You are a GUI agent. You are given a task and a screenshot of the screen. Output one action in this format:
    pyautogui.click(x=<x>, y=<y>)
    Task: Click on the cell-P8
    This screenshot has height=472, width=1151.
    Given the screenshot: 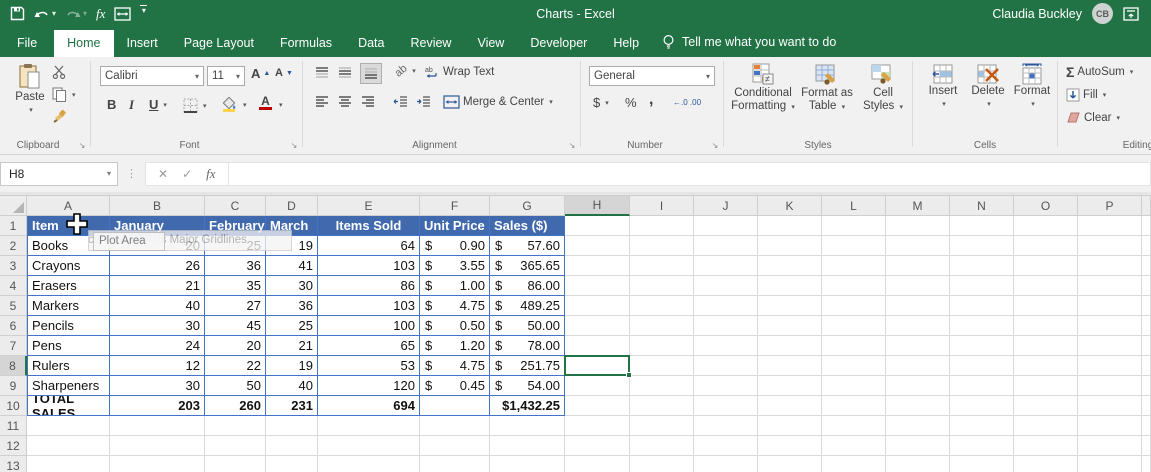 What is the action you would take?
    pyautogui.click(x=1110, y=366)
    